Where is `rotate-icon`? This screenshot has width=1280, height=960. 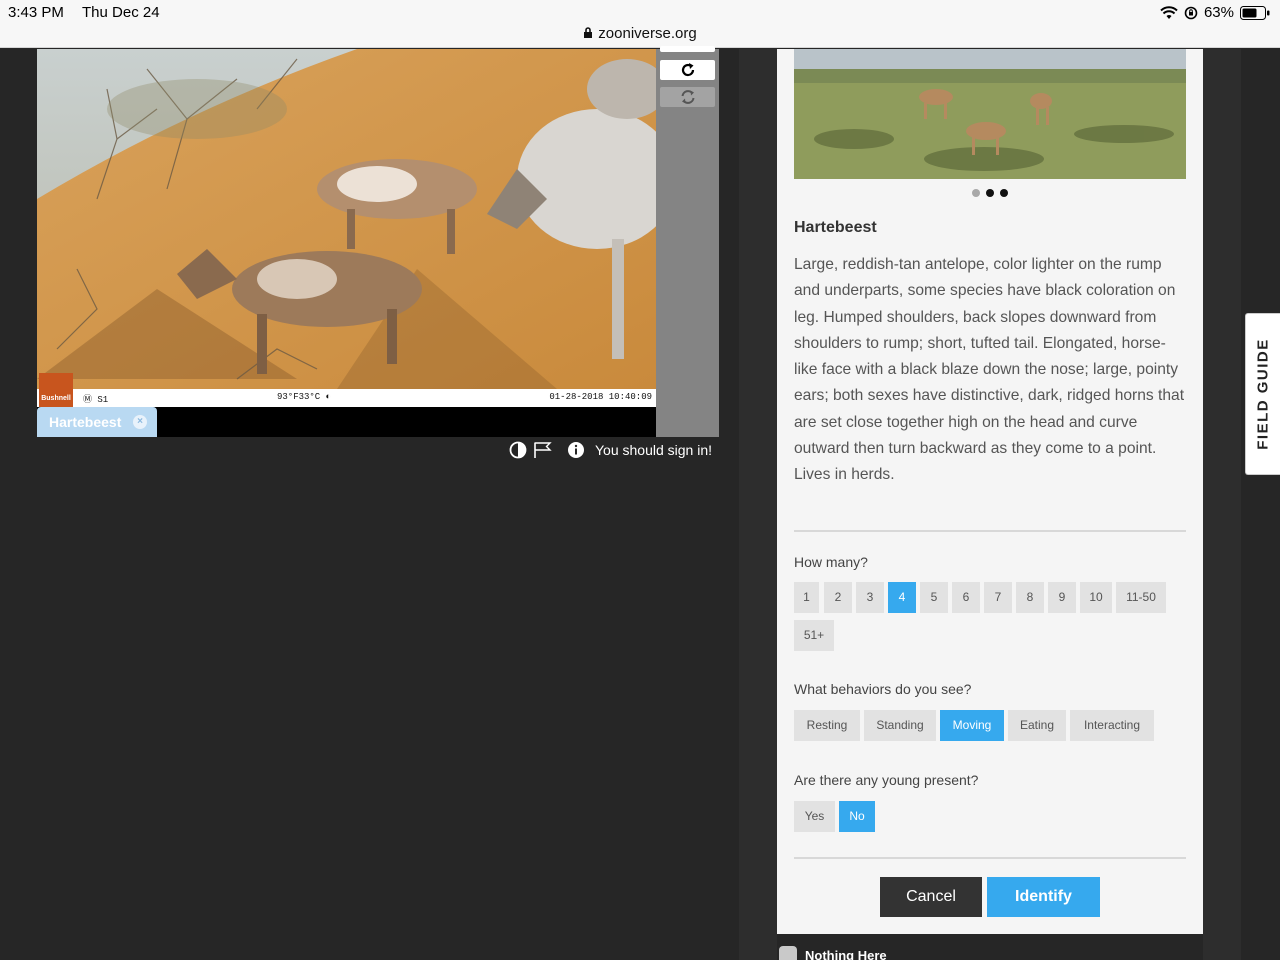 rotate-icon is located at coordinates (687, 70).